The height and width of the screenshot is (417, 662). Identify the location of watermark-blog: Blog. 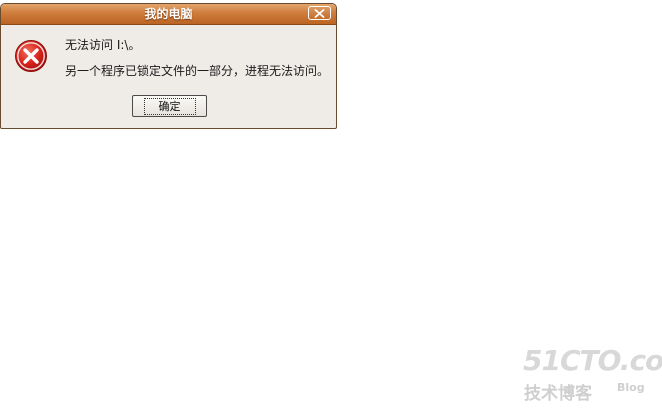
(631, 387).